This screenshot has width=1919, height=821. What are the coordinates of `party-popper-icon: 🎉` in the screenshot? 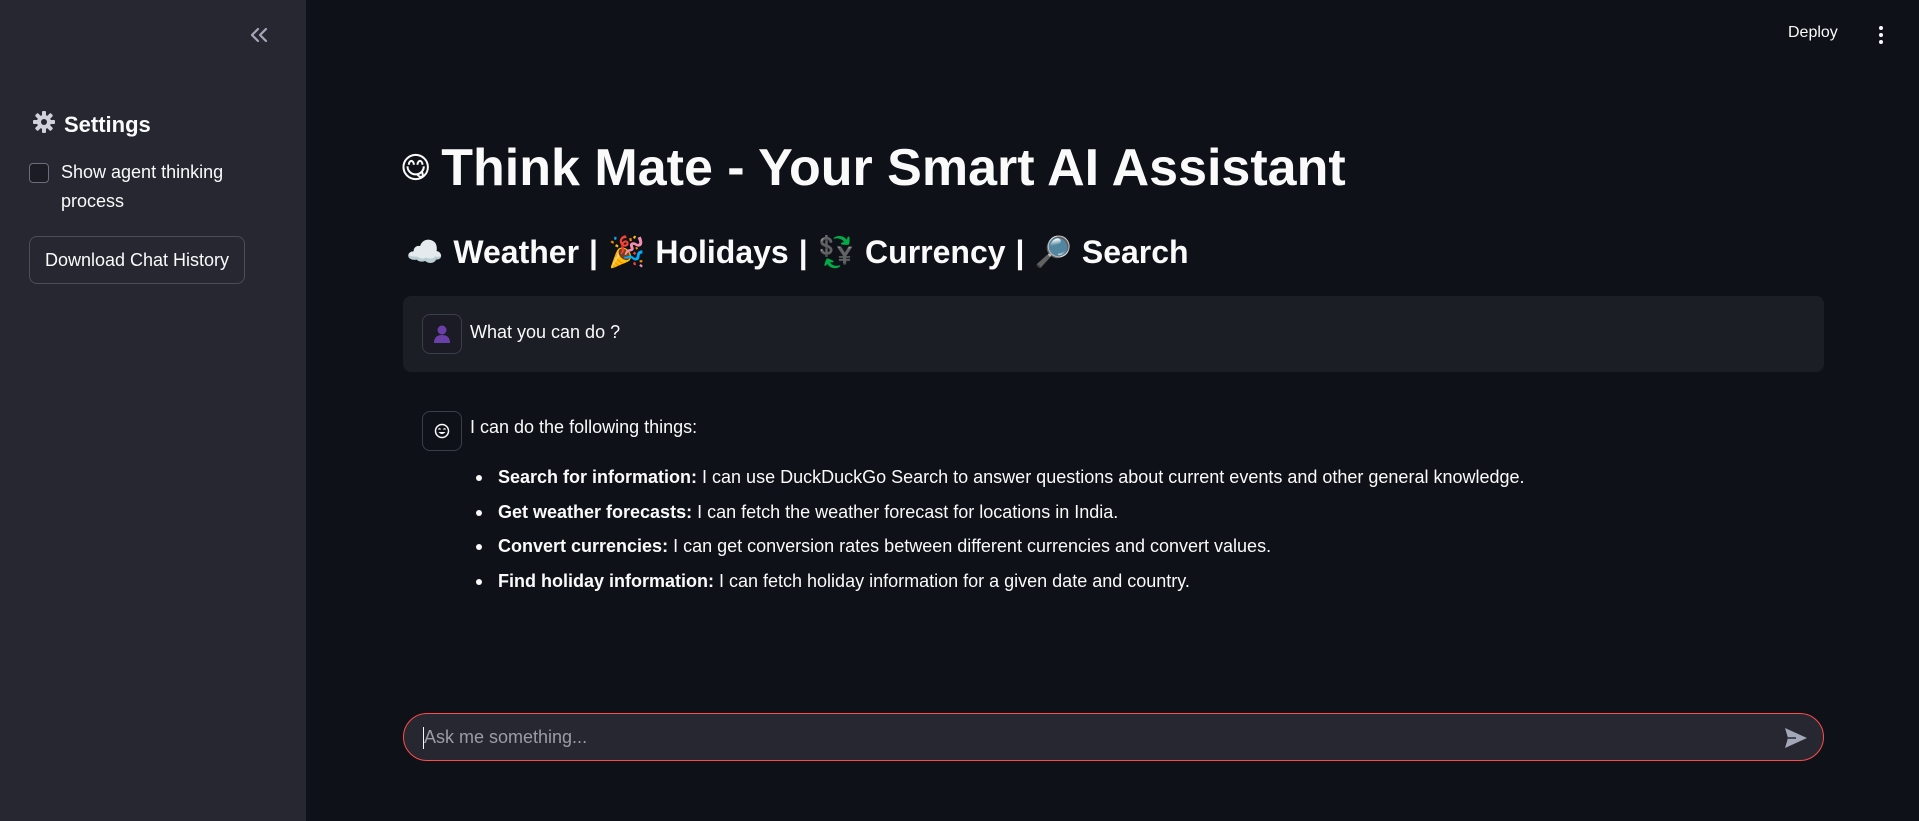 It's located at (626, 252).